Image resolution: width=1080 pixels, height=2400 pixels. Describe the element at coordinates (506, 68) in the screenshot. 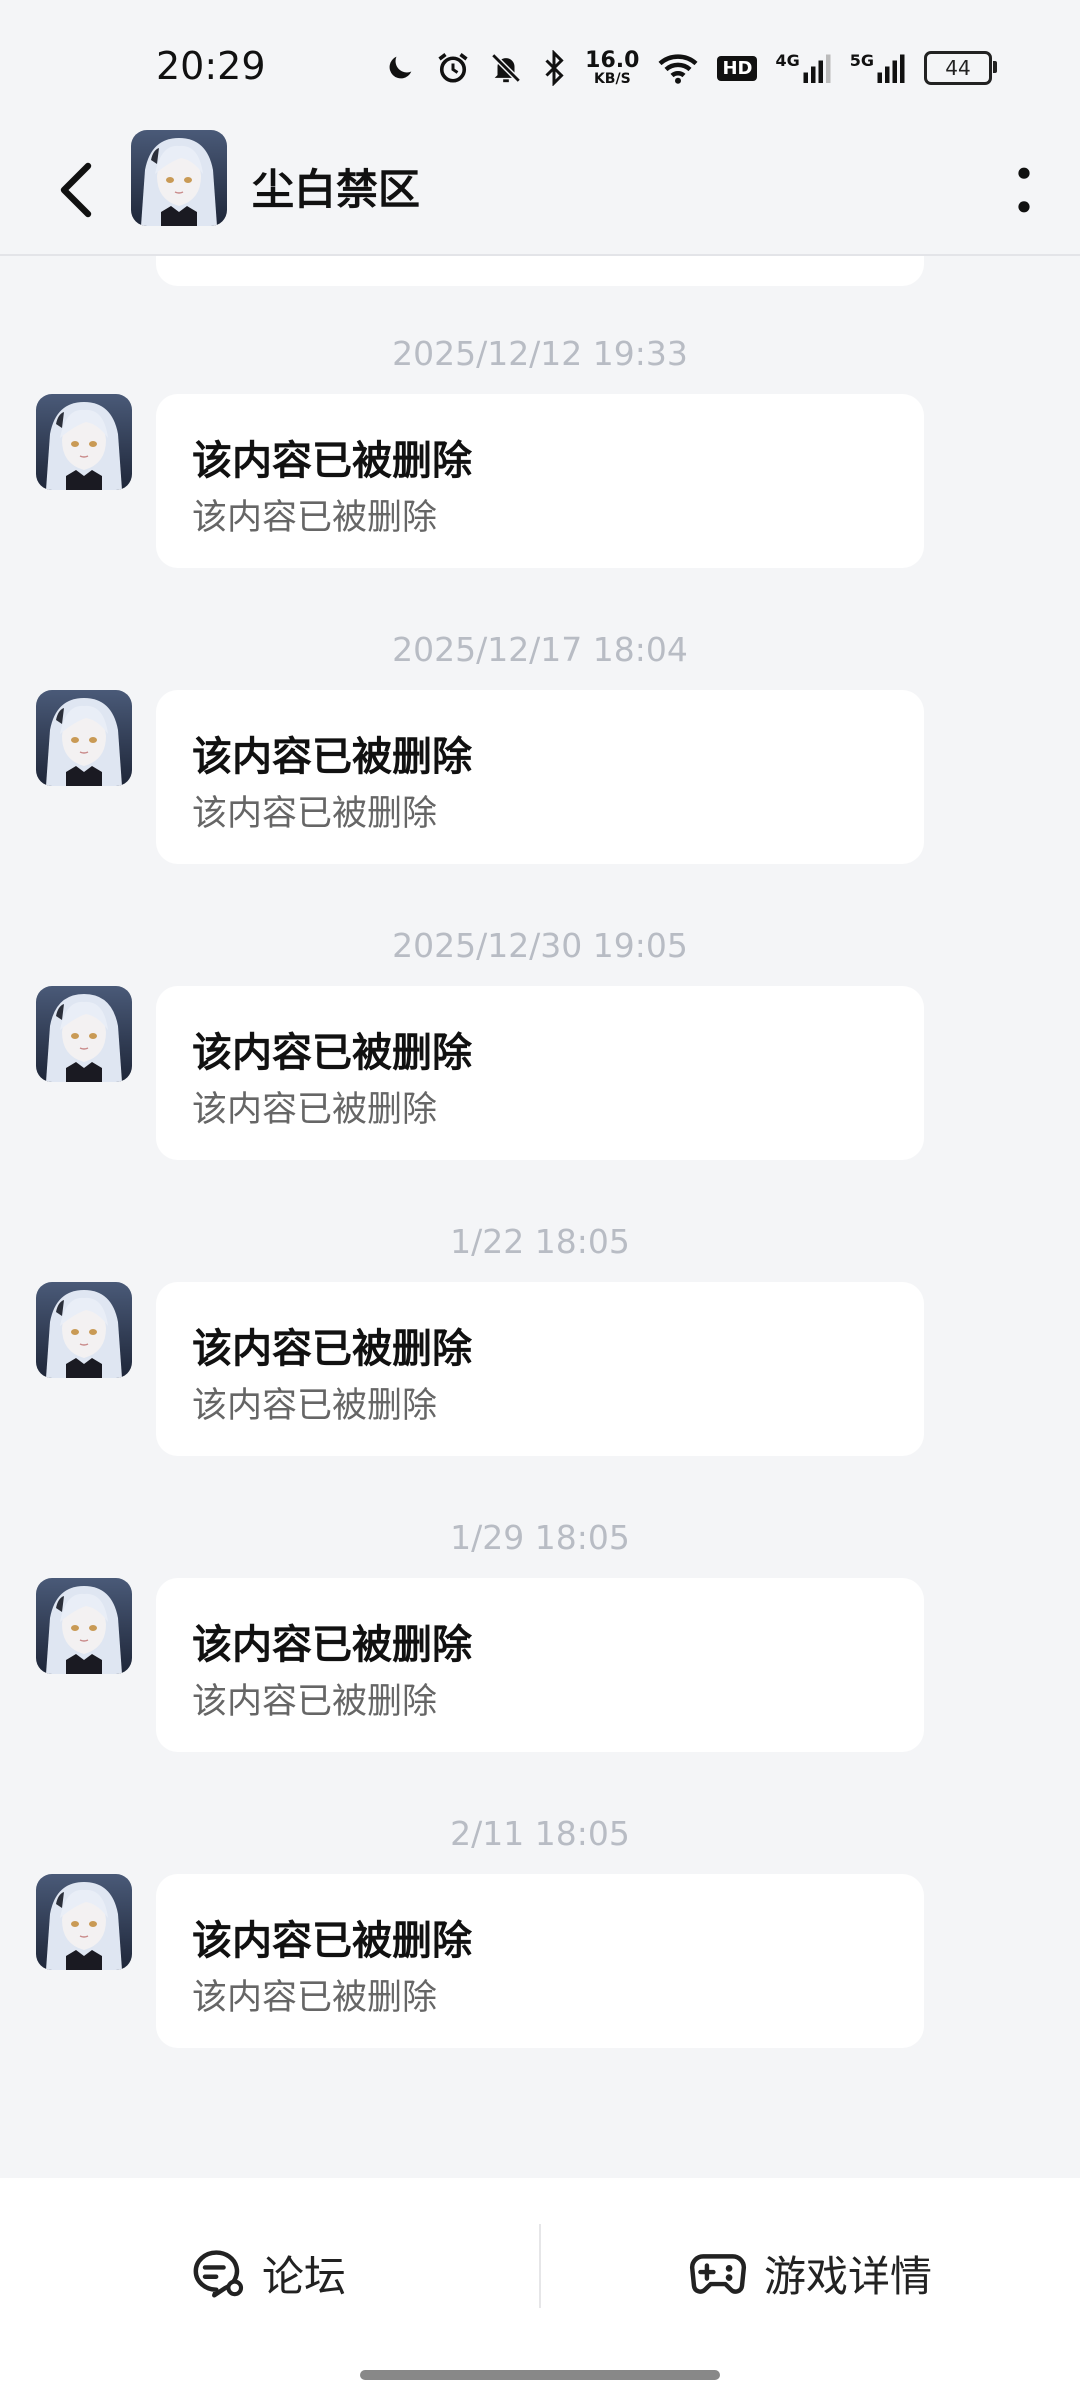

I see `bell-muted-icon` at that location.